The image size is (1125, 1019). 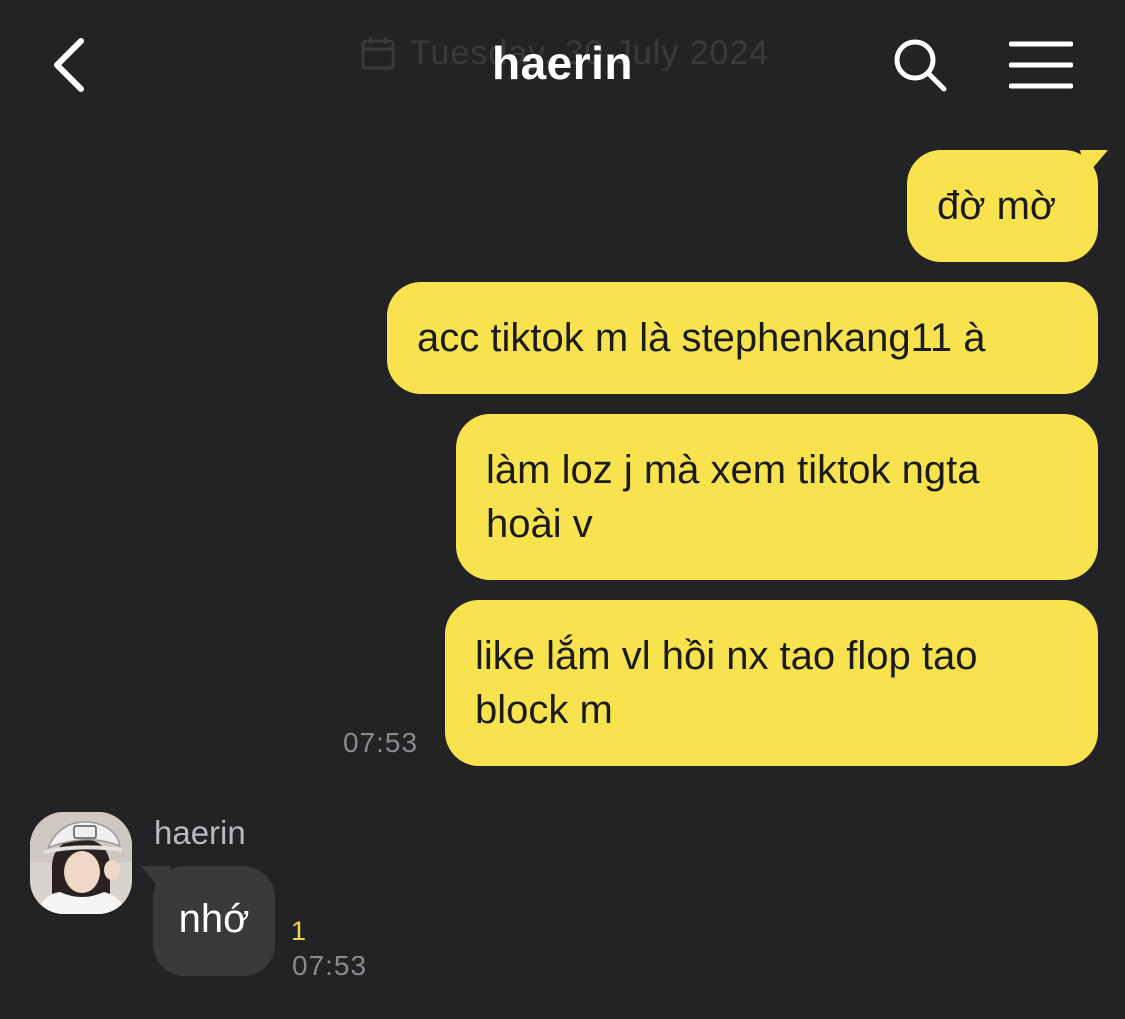 What do you see at coordinates (997, 206) in the screenshot?
I see `message-text: đờ mờ` at bounding box center [997, 206].